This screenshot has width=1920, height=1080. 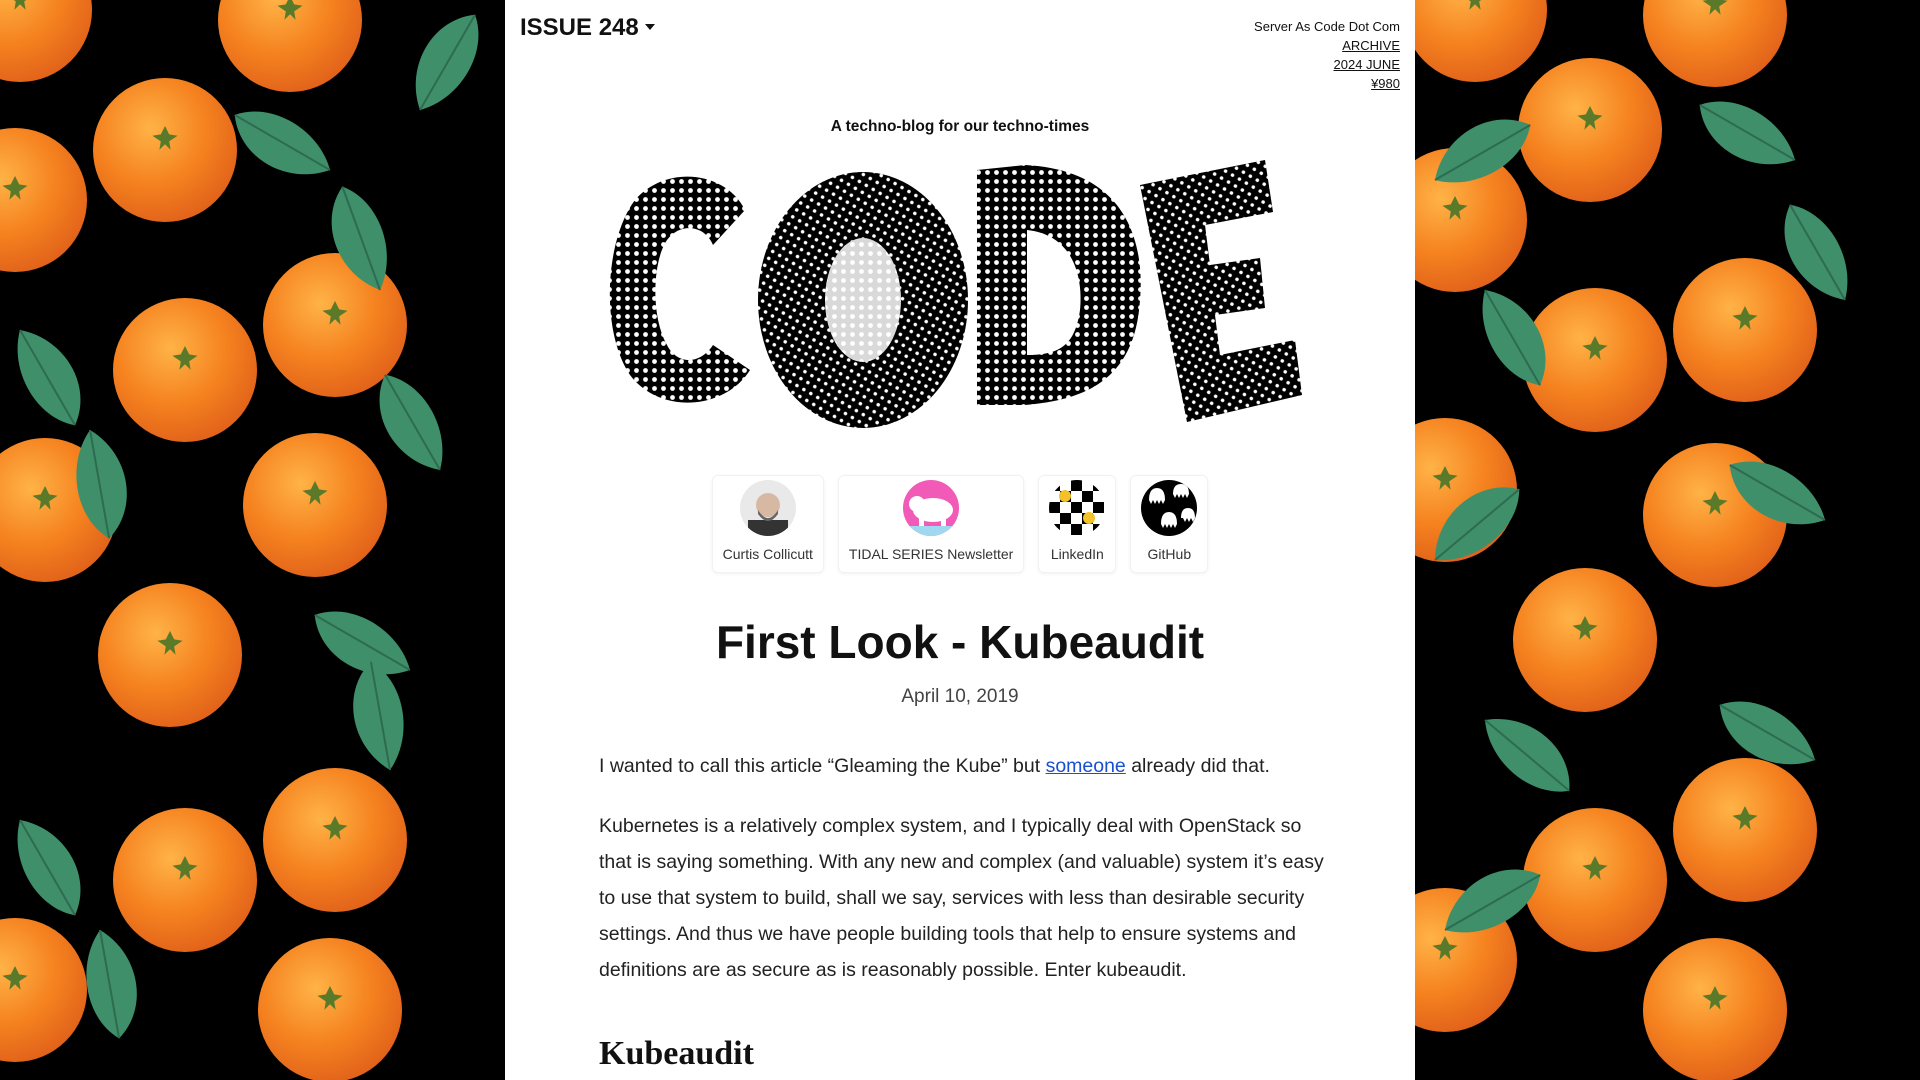 I want to click on link-curtis-collicutt: Curtis Collicutt, so click(x=767, y=524).